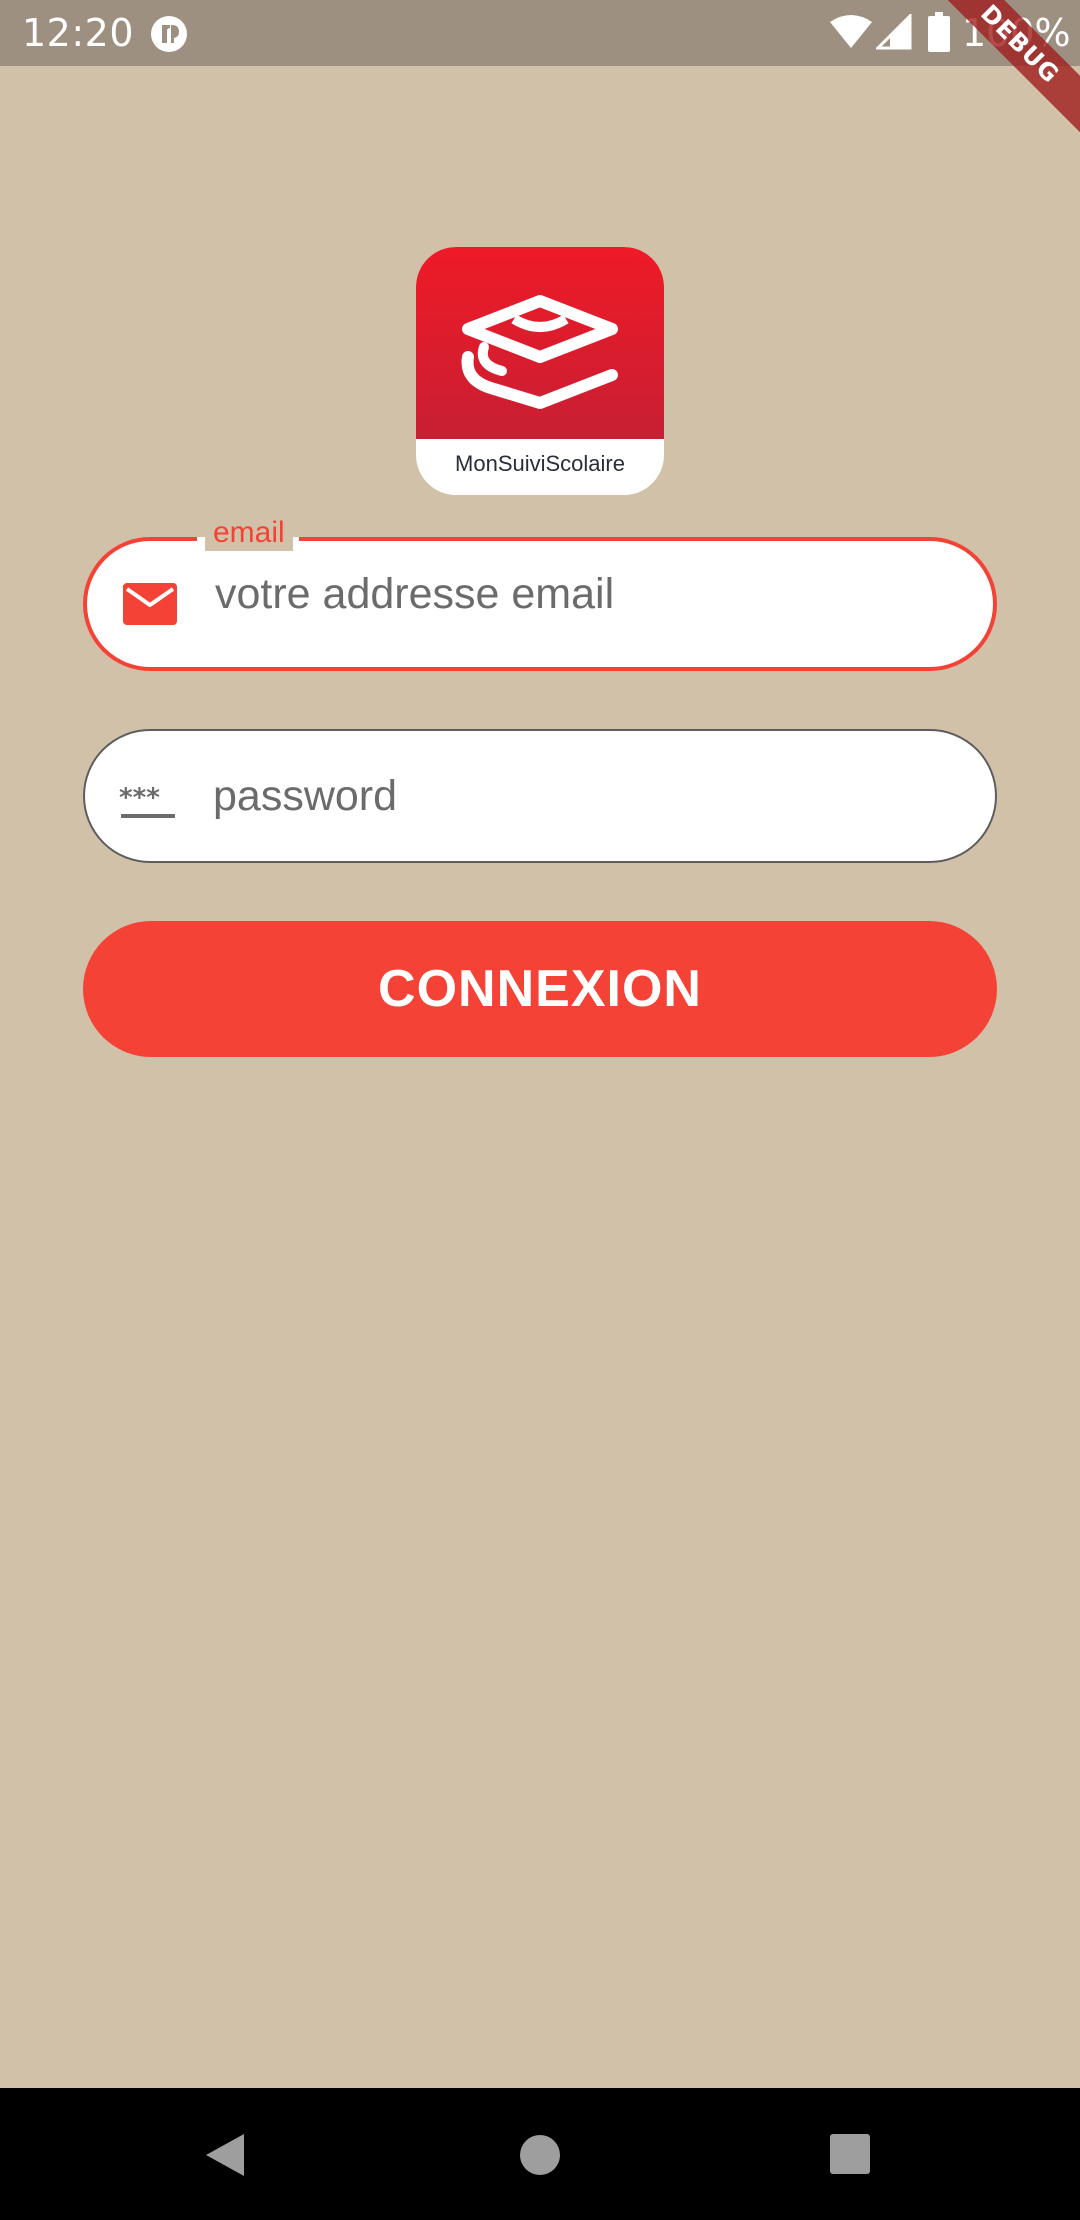 Image resolution: width=1080 pixels, height=2220 pixels. What do you see at coordinates (540, 33) in the screenshot?
I see `status-bar: 12:20 100%` at bounding box center [540, 33].